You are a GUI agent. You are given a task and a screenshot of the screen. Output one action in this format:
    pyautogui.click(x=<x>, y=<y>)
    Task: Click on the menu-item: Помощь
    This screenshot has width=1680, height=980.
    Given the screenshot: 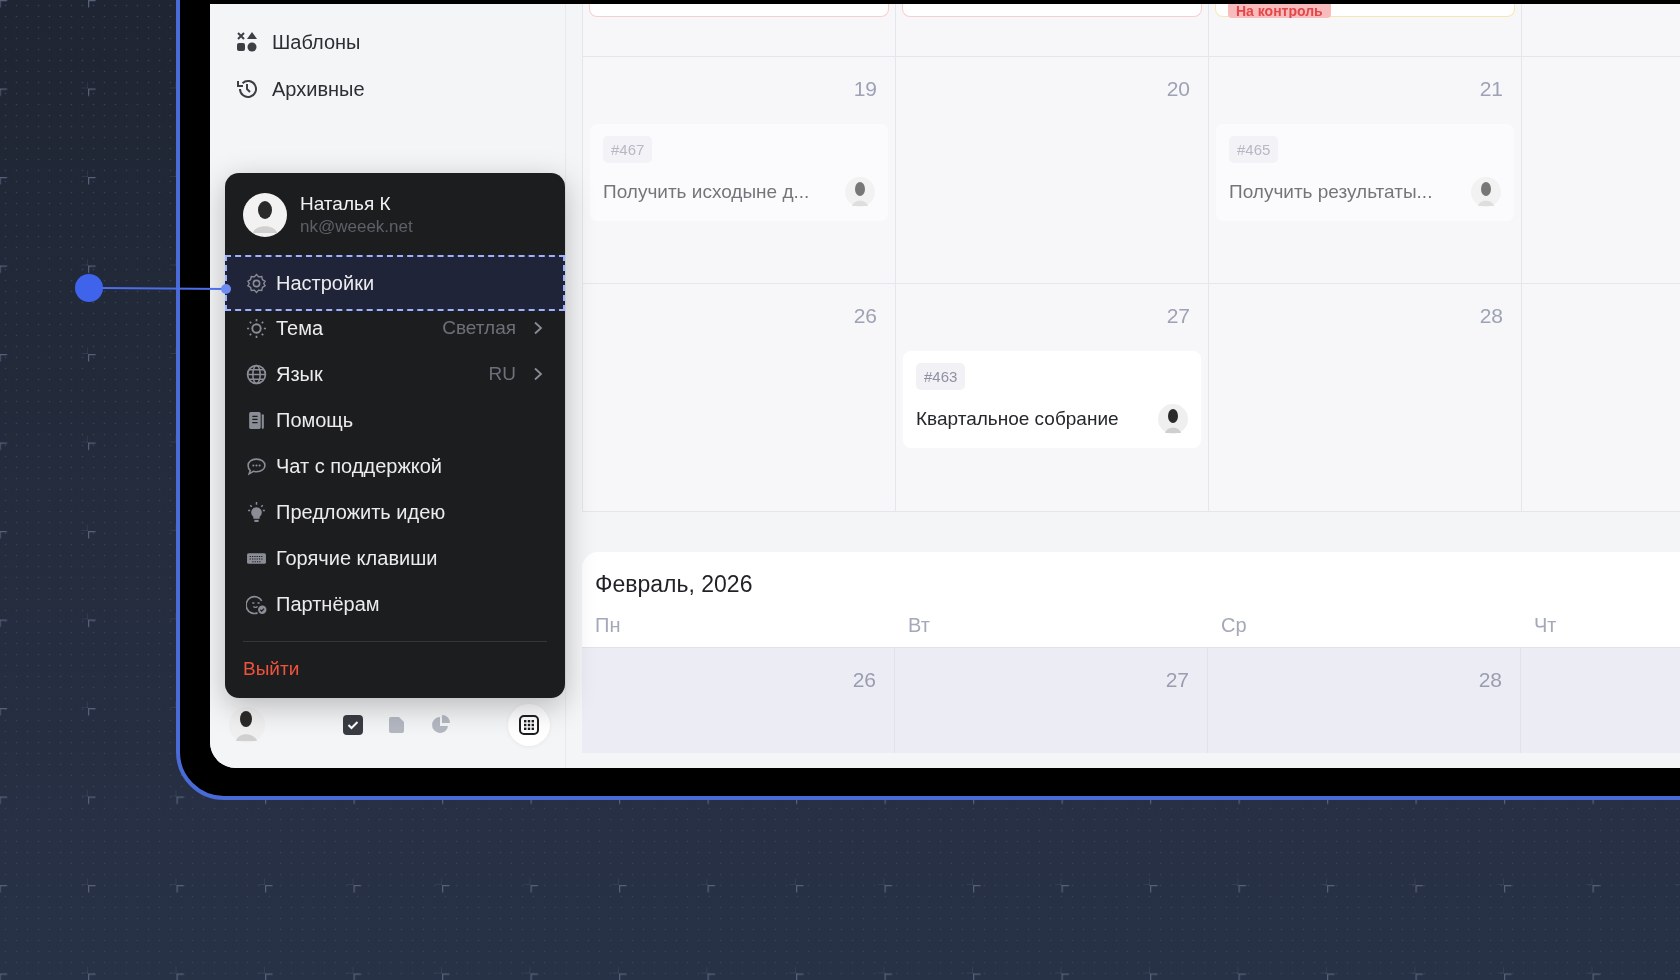 What is the action you would take?
    pyautogui.click(x=395, y=420)
    